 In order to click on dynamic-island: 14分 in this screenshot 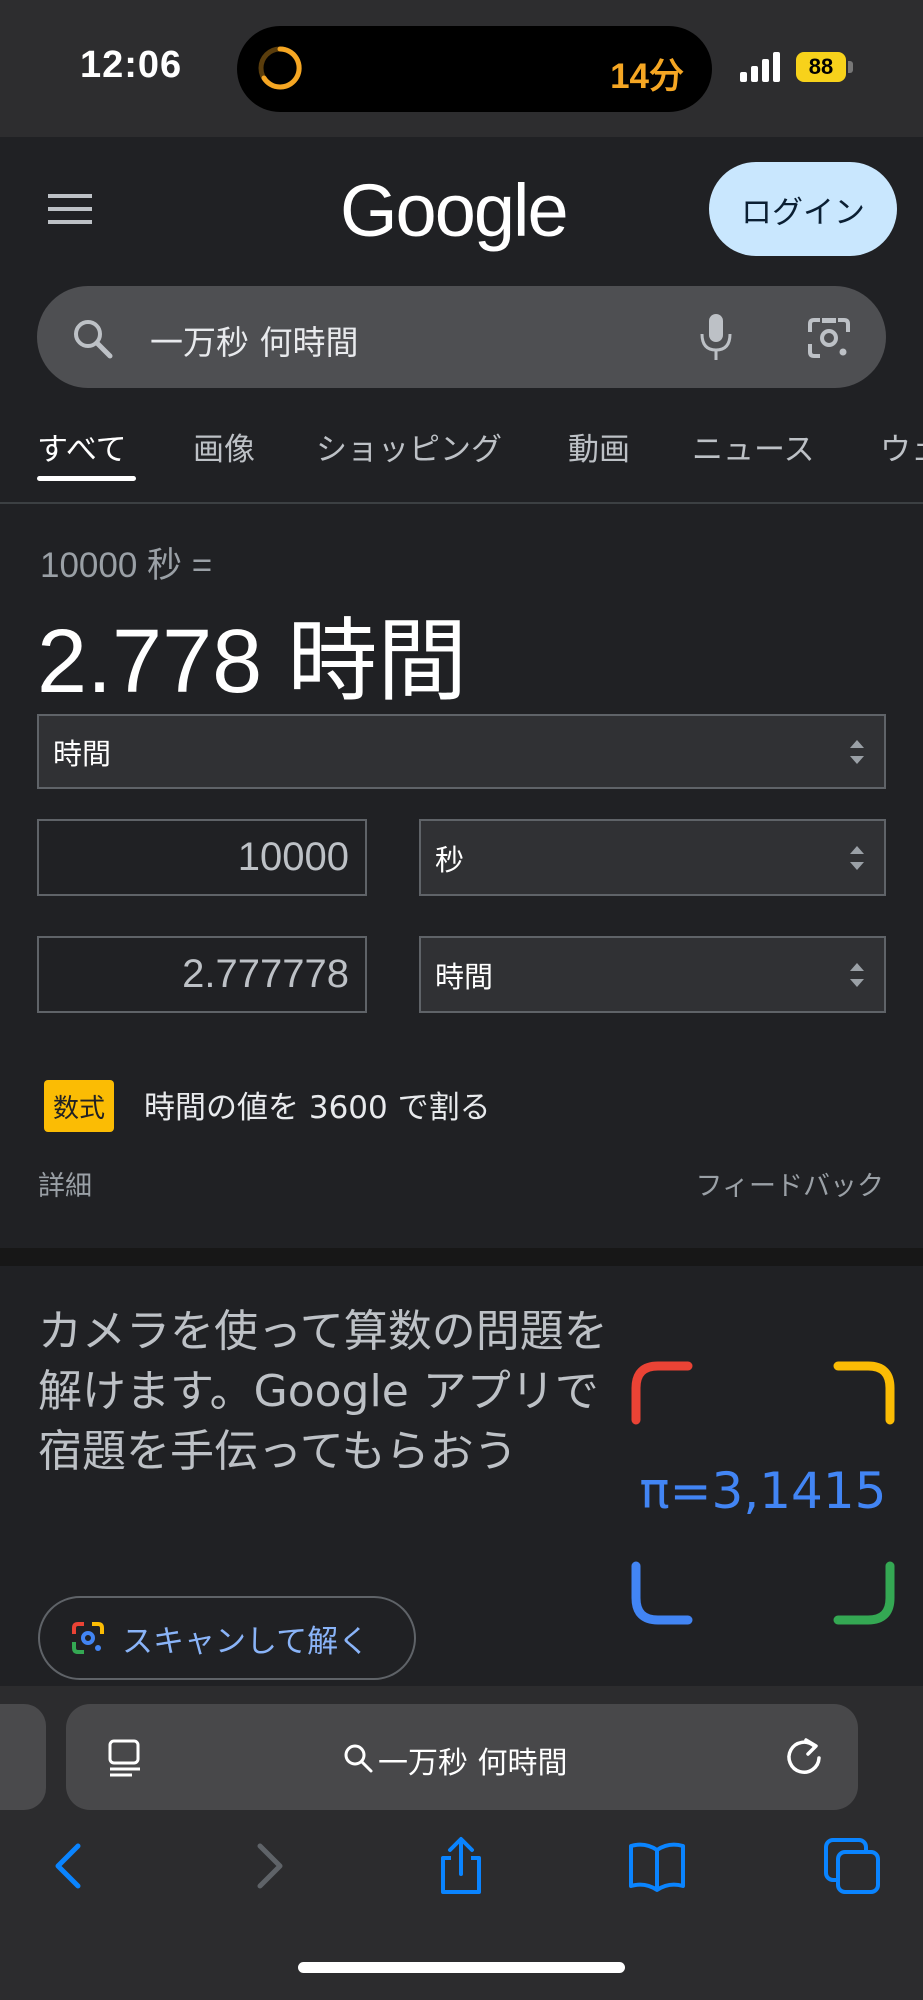, I will do `click(474, 69)`.